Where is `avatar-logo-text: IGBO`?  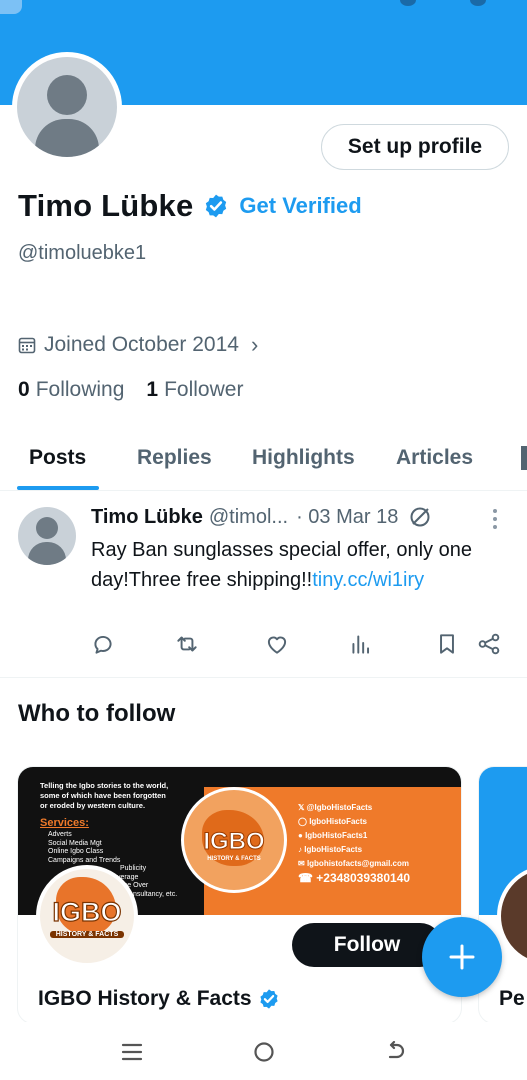 avatar-logo-text: IGBO is located at coordinates (87, 911).